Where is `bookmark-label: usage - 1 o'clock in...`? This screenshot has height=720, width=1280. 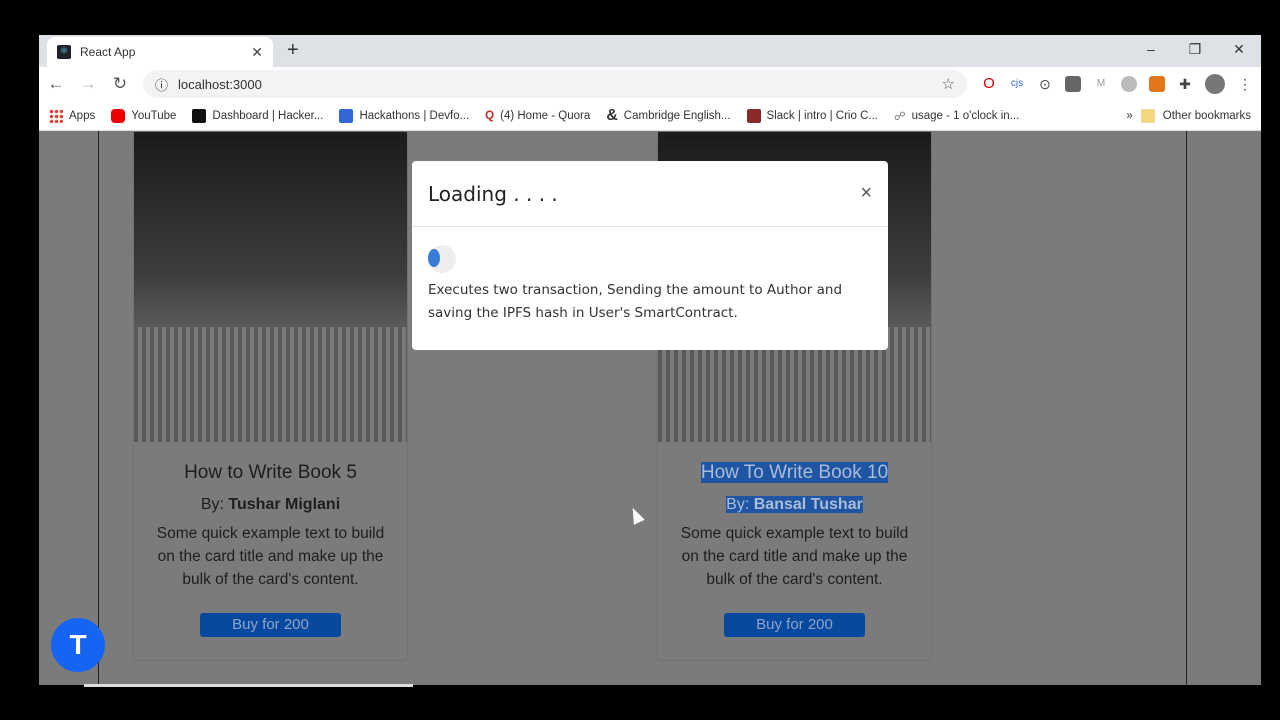
bookmark-label: usage - 1 o'clock in... is located at coordinates (965, 115).